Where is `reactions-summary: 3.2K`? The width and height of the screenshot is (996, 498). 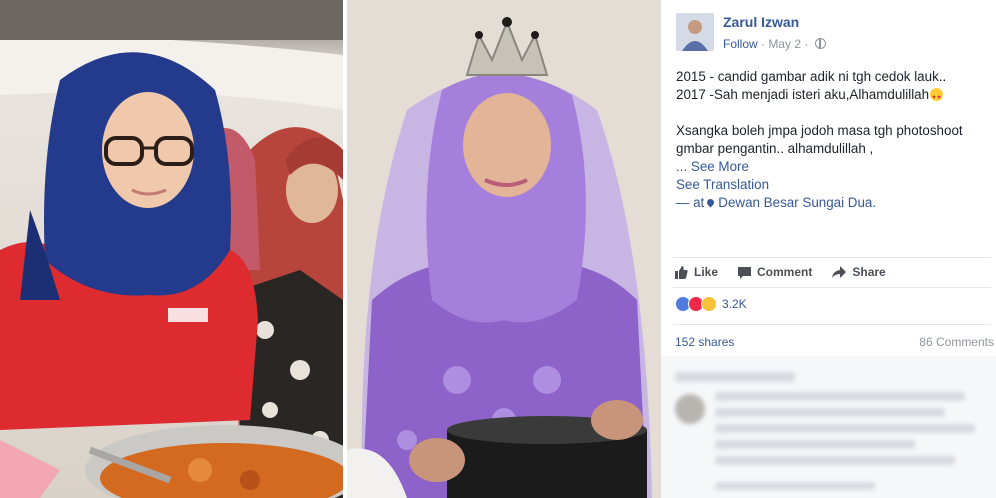 reactions-summary: 3.2K is located at coordinates (711, 304).